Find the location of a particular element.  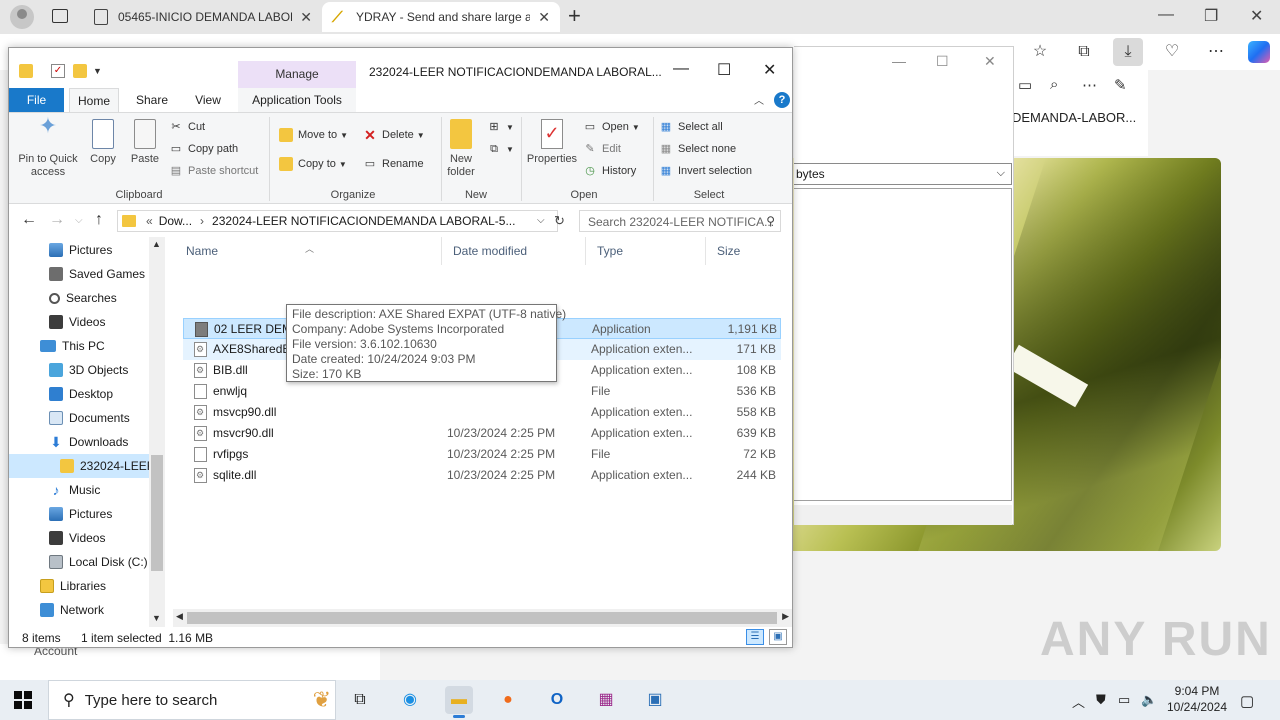

collapse-ribbon-icon: ︿ is located at coordinates (759, 99).